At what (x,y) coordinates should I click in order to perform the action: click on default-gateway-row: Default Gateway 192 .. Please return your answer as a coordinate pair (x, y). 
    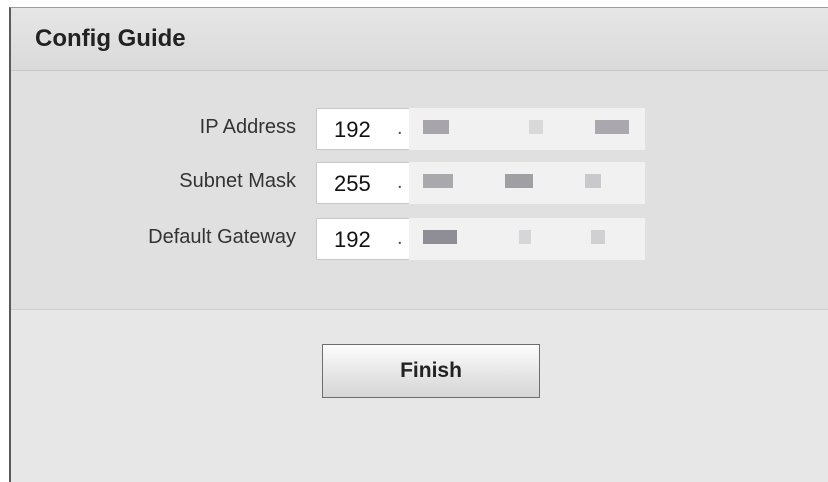
    Looking at the image, I should click on (419, 239).